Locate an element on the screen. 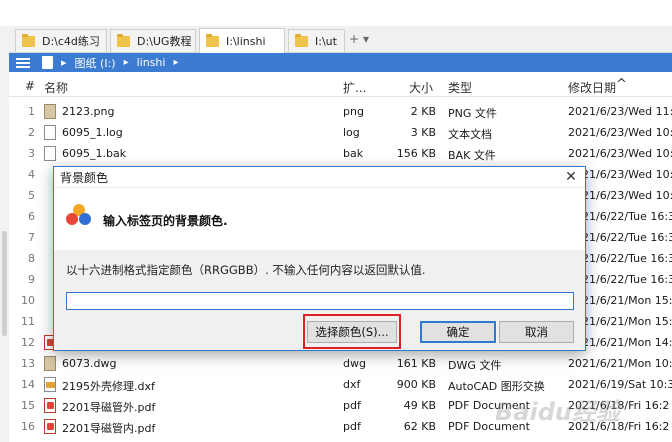 The height and width of the screenshot is (442, 672). dialog-title: 背景颜色 is located at coordinates (84, 177).